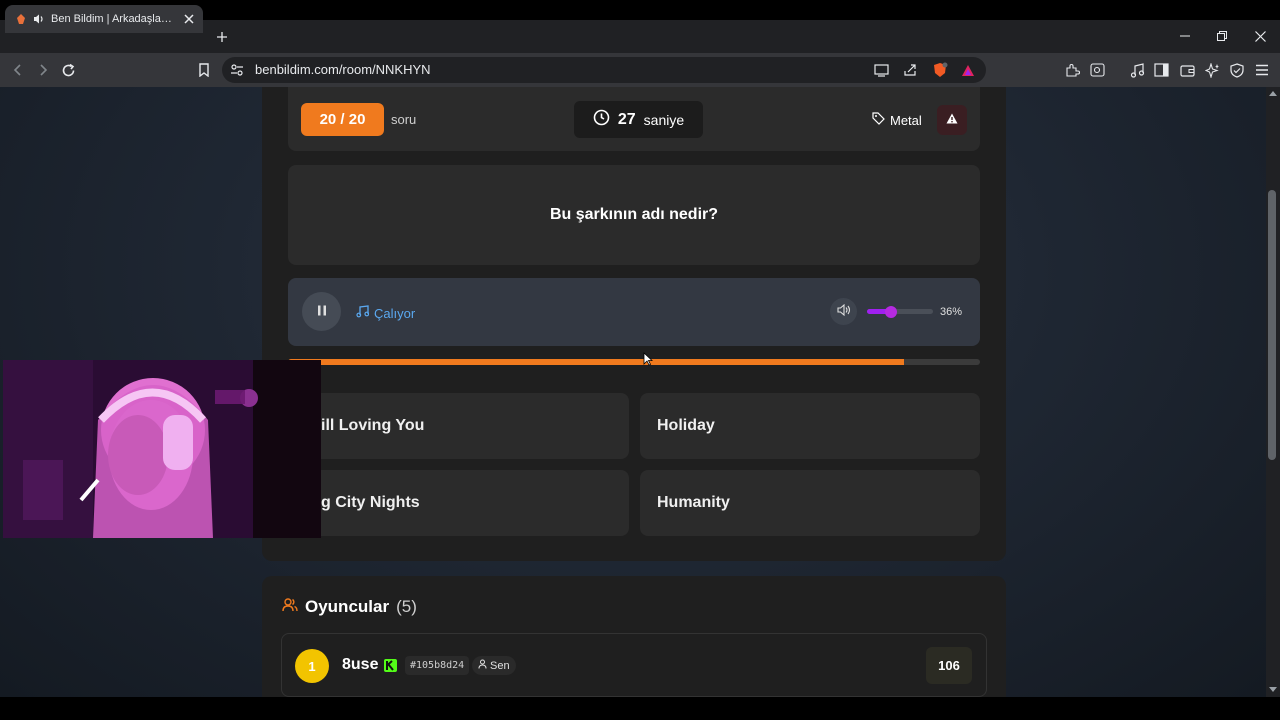  What do you see at coordinates (162, 449) in the screenshot?
I see `webcam-overlay` at bounding box center [162, 449].